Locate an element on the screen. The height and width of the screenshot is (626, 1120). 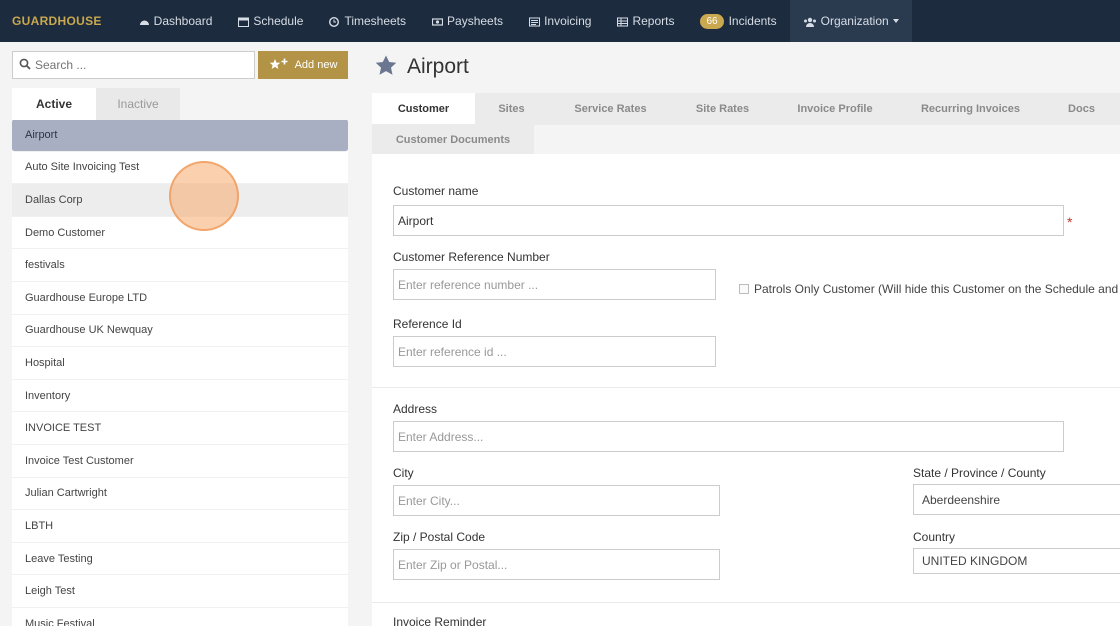
nav-timesheets-label: Timesheets is located at coordinates (375, 21).